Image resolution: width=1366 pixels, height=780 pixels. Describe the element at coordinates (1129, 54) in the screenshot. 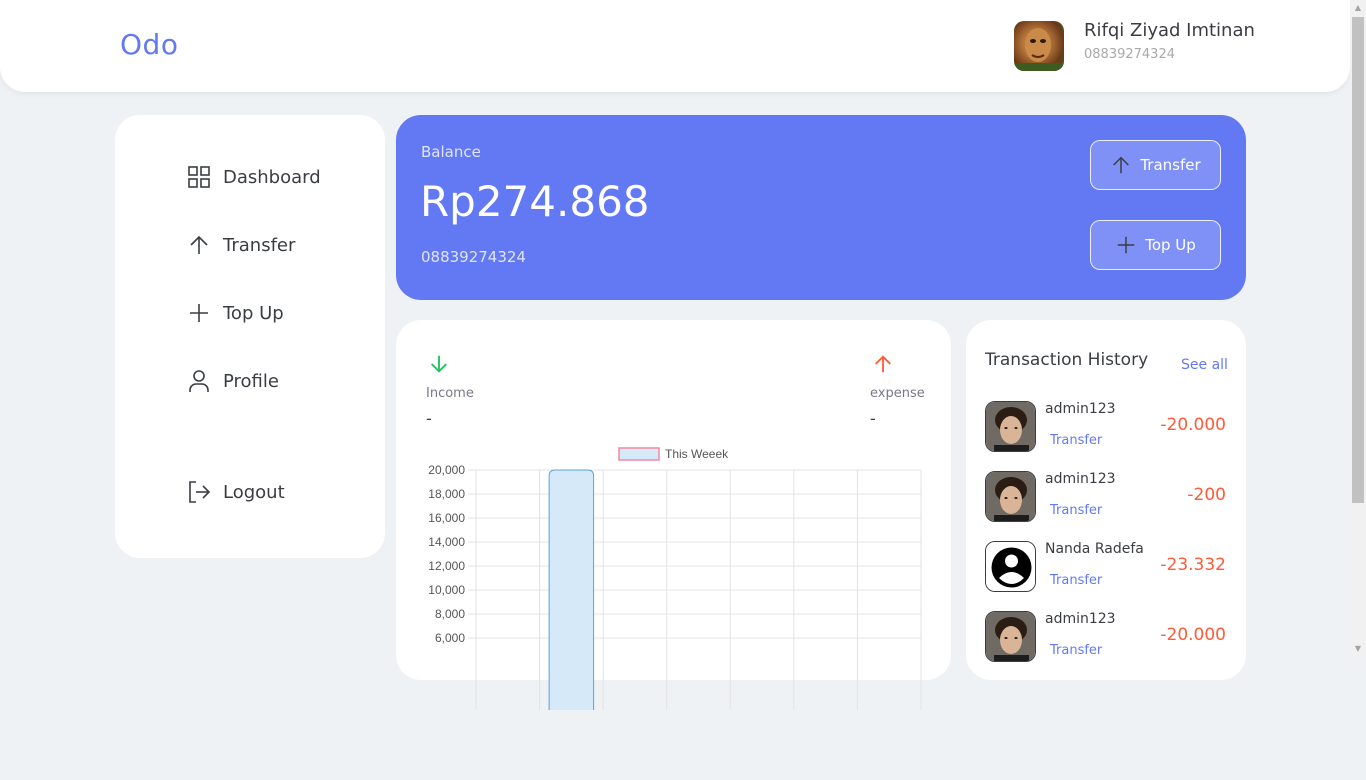

I see `user-phone: 08839274324` at that location.